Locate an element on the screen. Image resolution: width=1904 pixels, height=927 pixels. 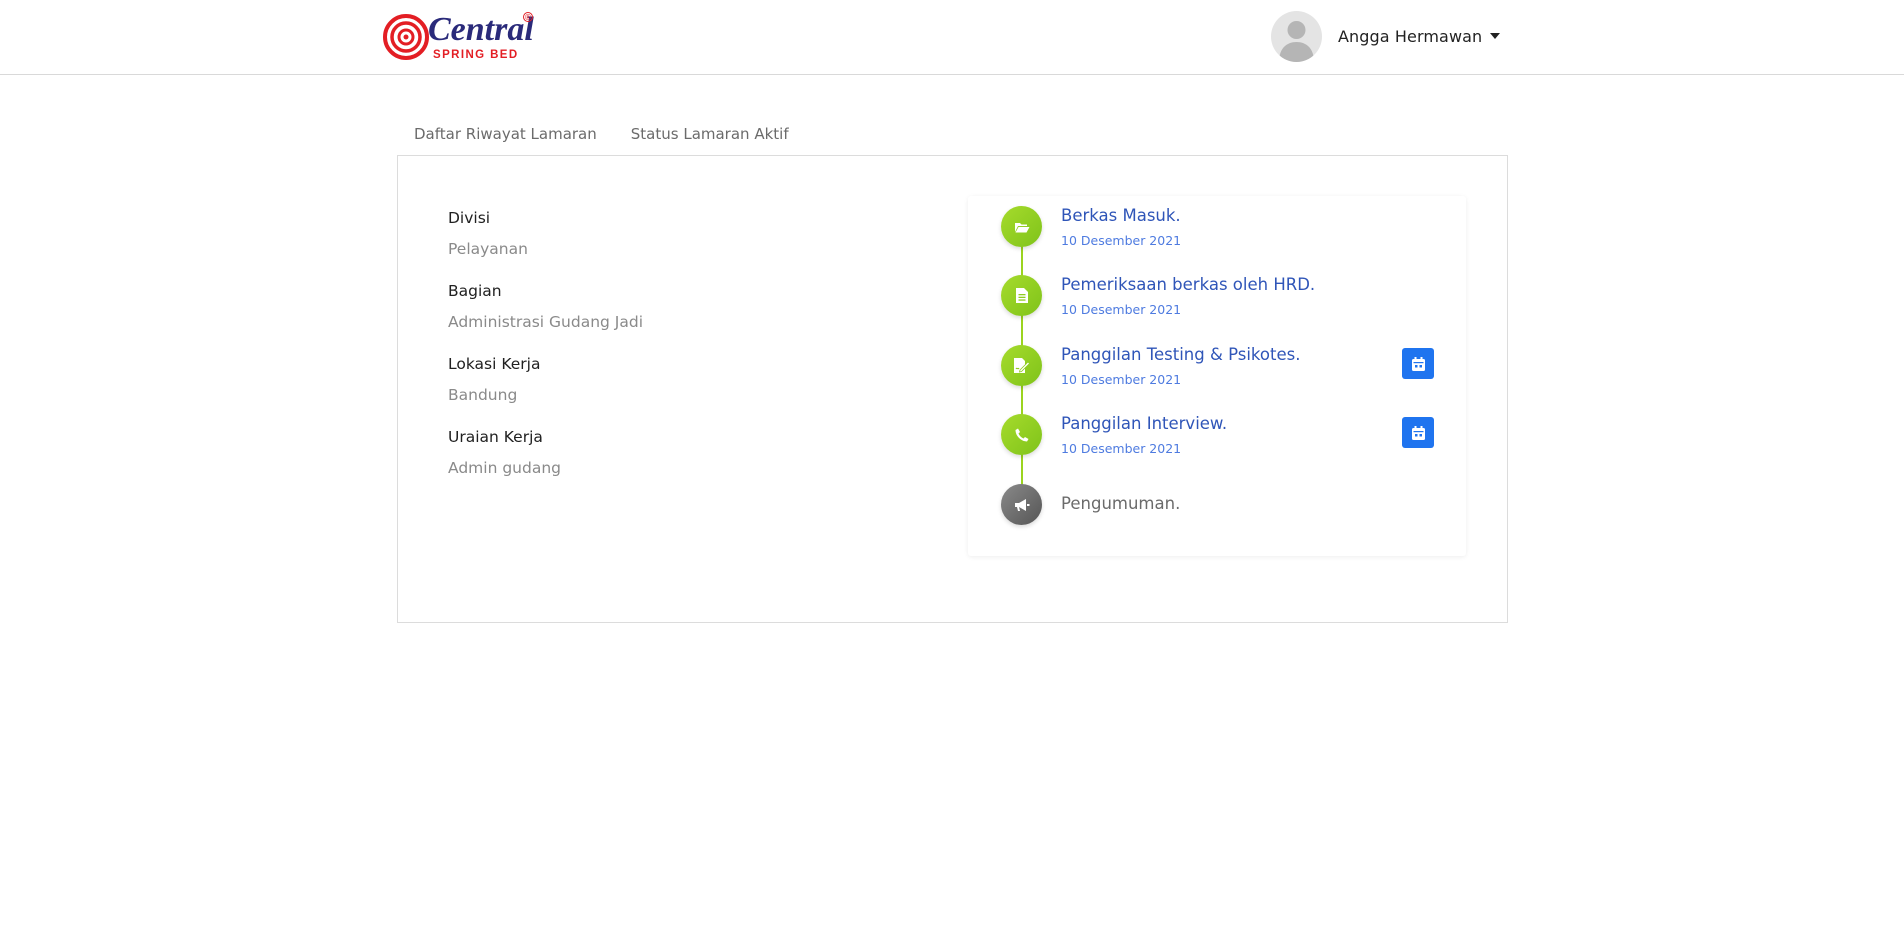
document-icon is located at coordinates (1021, 295).